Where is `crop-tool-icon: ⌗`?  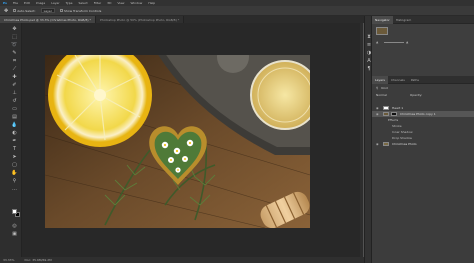
crop-tool-icon: ⌗ is located at coordinates (14, 61).